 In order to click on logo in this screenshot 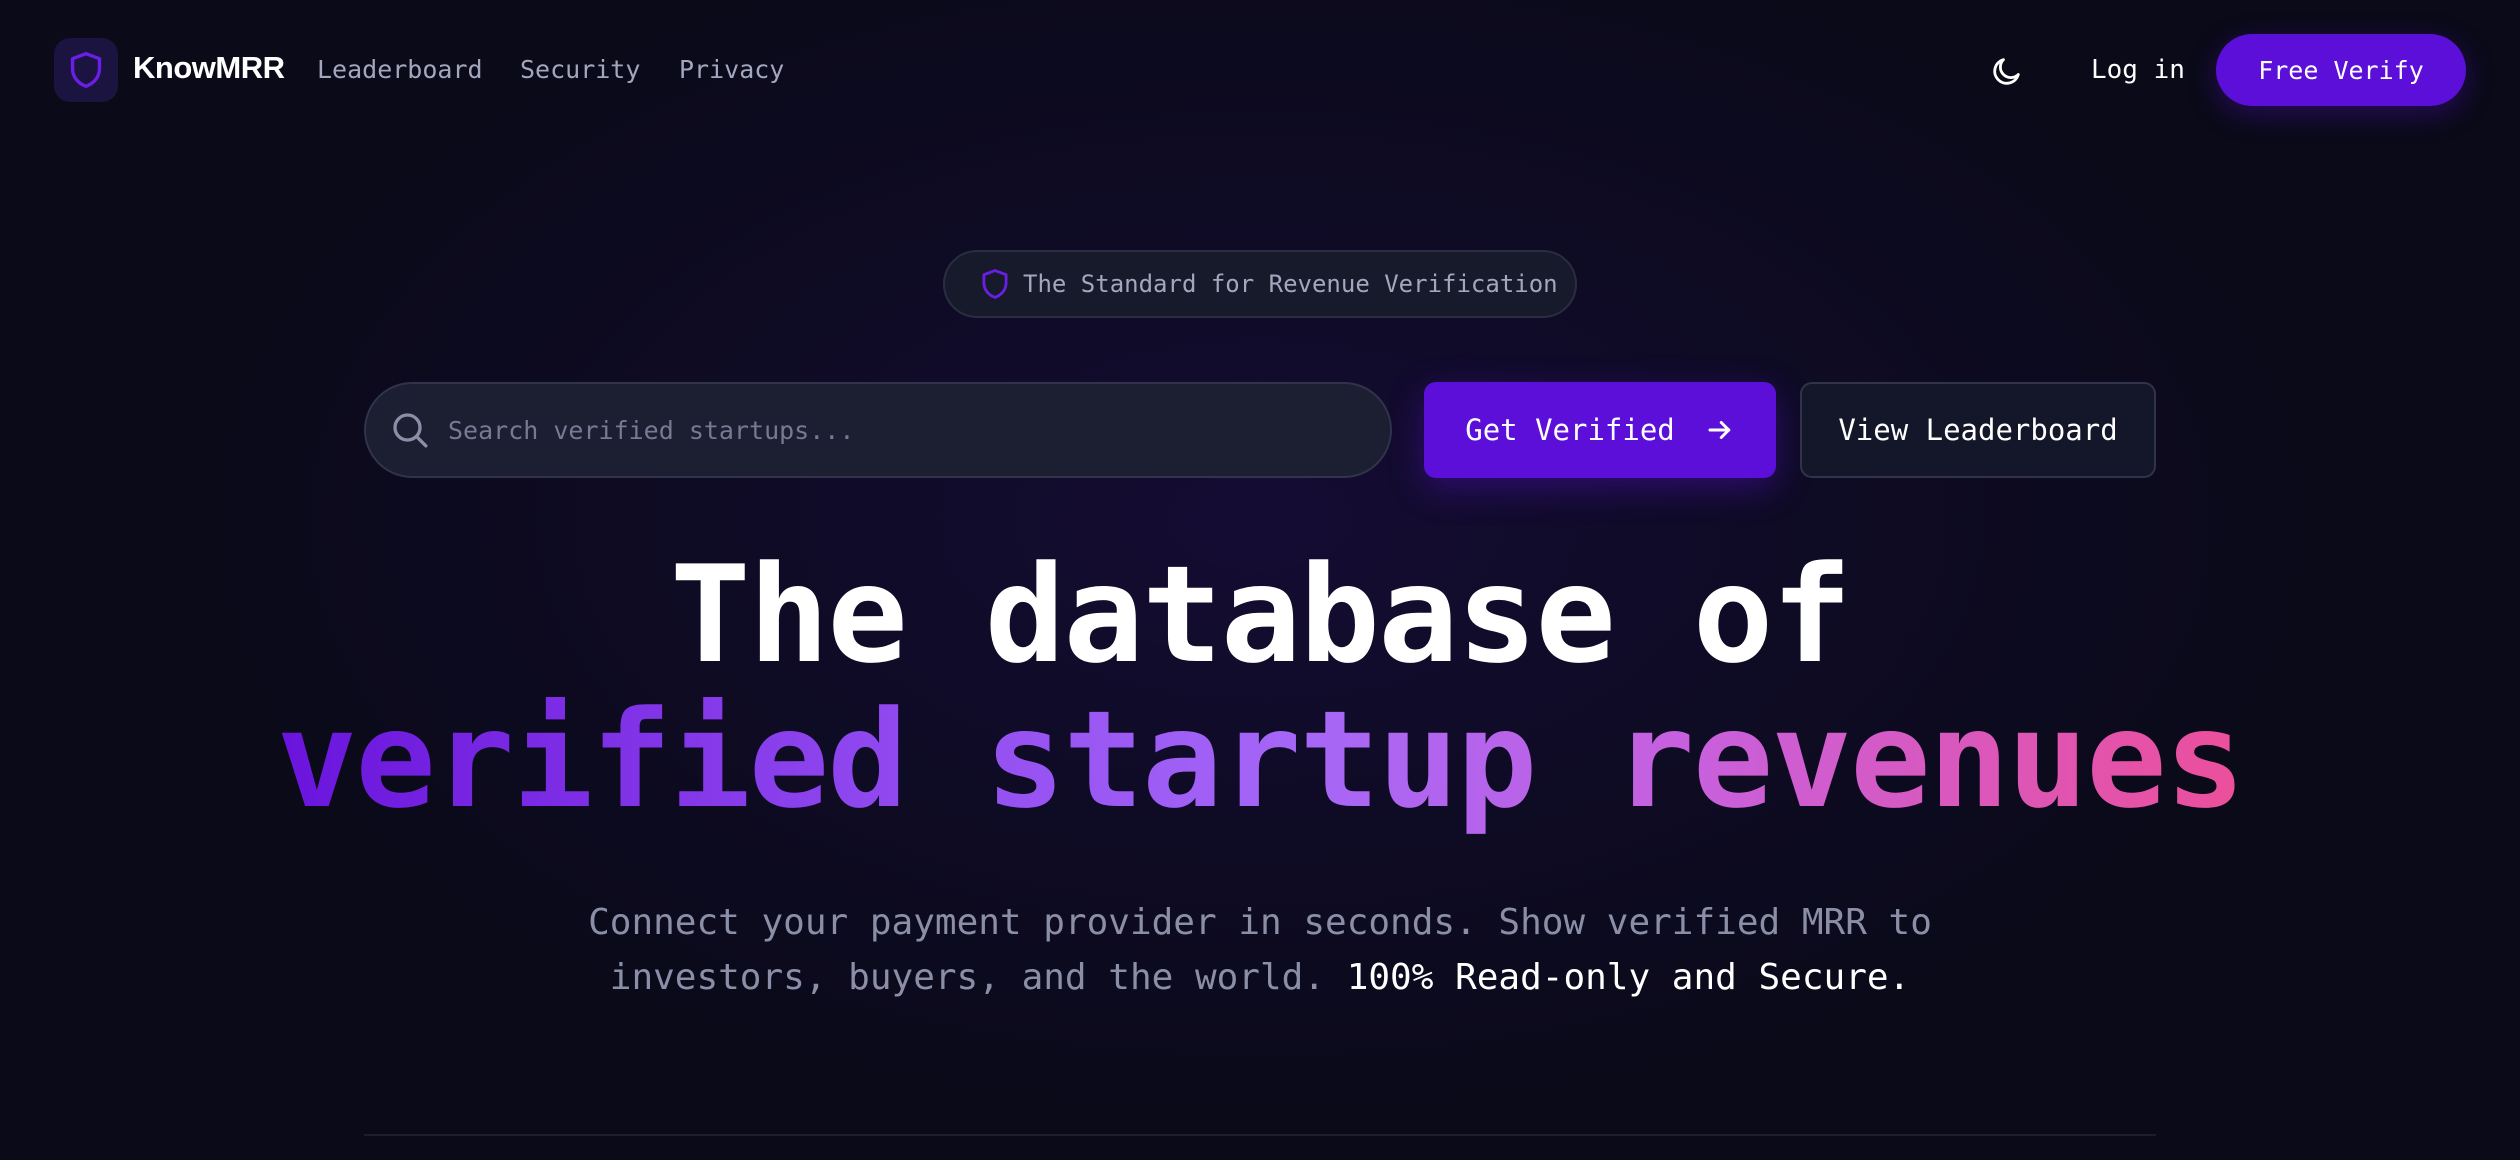, I will do `click(86, 70)`.